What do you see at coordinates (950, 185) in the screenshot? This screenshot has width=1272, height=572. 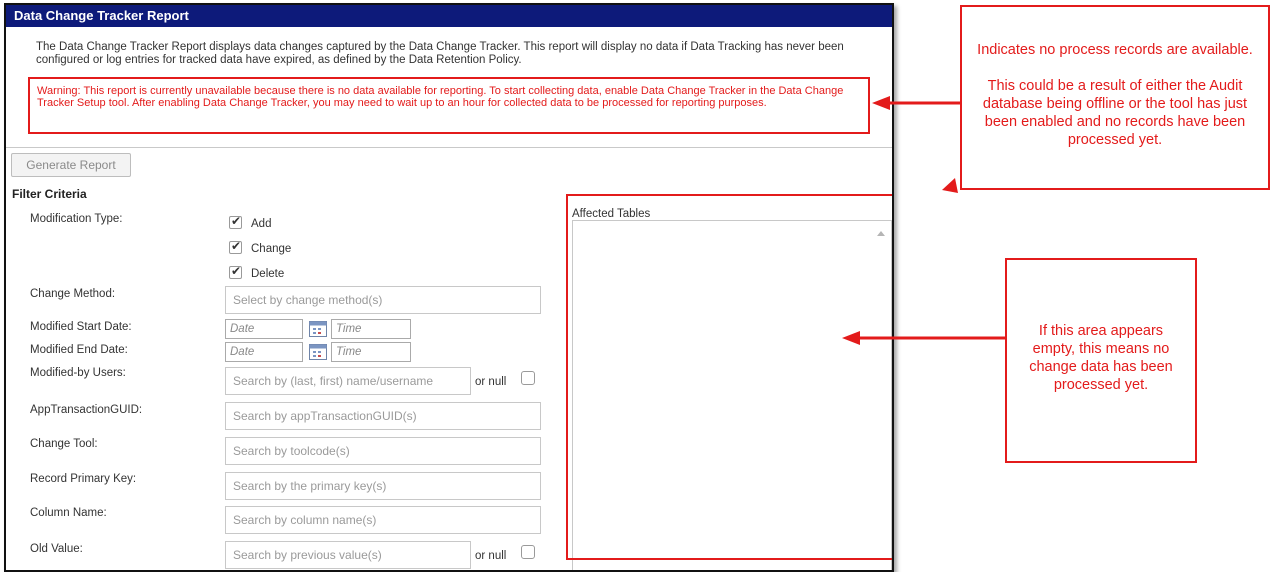 I see `arrow-from-callout` at bounding box center [950, 185].